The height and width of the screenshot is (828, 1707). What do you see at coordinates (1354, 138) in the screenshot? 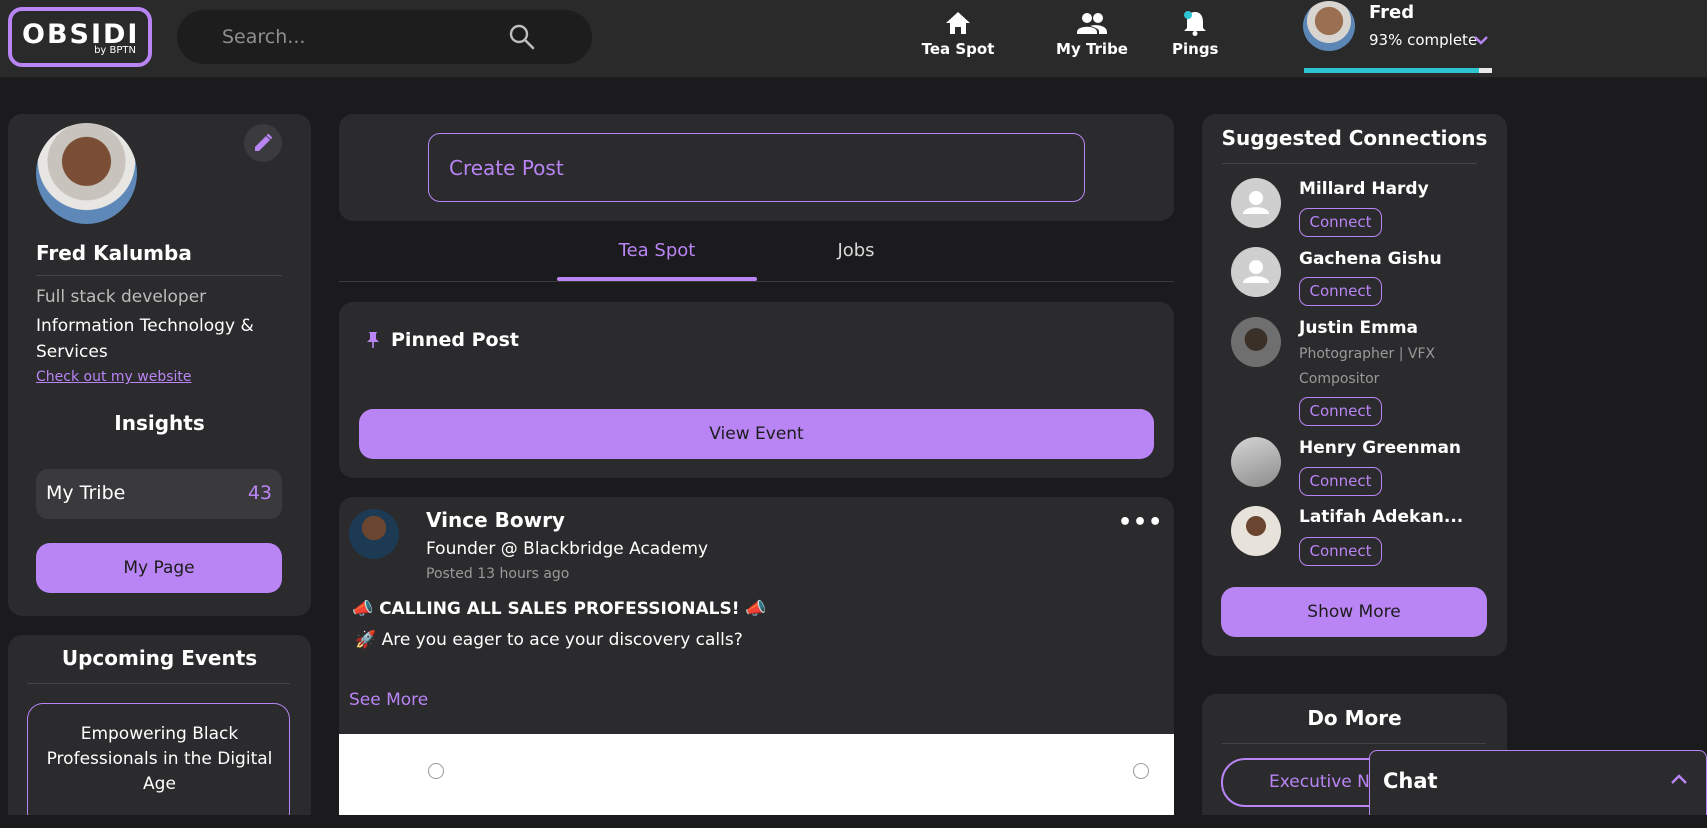
I see `suggested-connections-title: Suggested Connections` at bounding box center [1354, 138].